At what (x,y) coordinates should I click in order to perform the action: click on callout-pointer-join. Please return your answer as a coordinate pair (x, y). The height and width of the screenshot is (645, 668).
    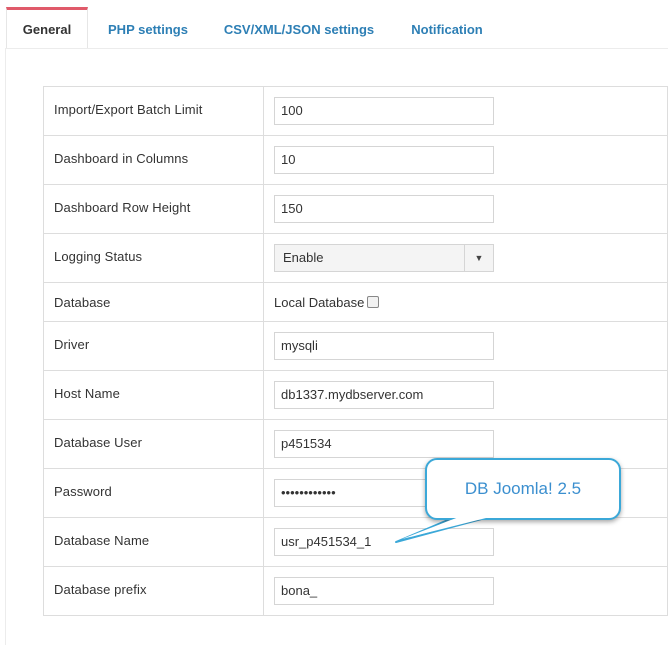
    Looking at the image, I should click on (450, 527).